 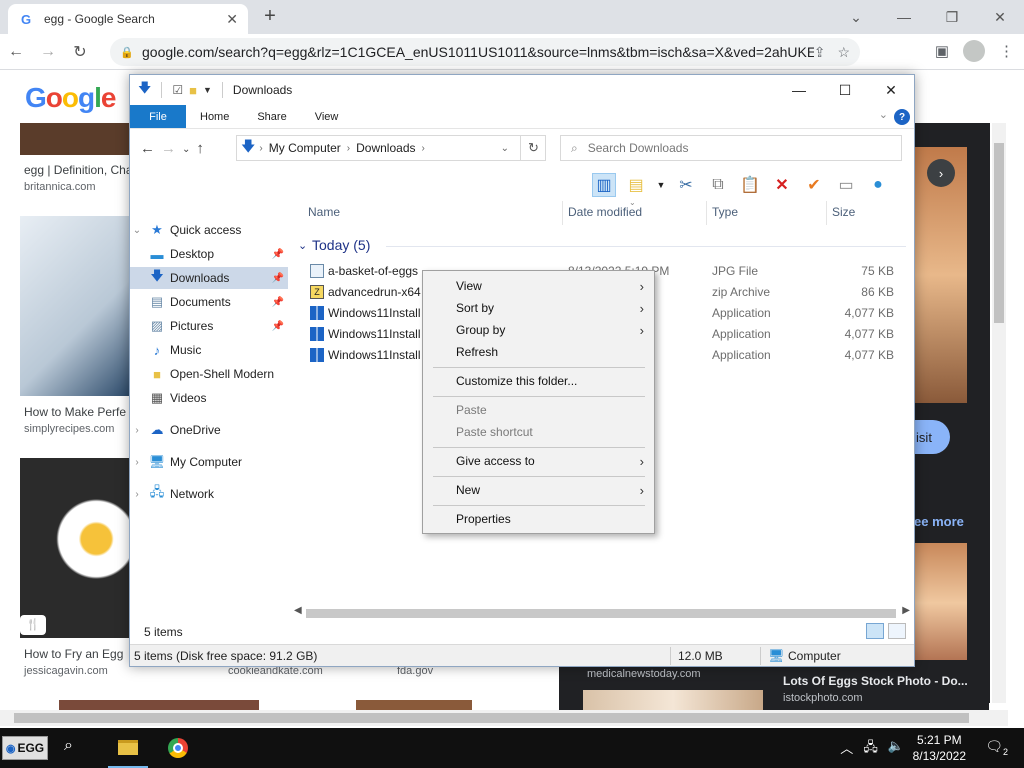 What do you see at coordinates (70, 98) in the screenshot?
I see `google-logo: Google` at bounding box center [70, 98].